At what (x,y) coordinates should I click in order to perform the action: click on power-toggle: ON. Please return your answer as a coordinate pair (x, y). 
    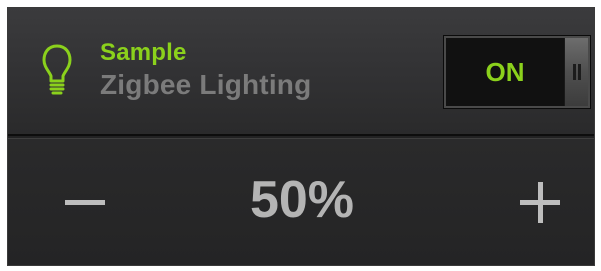
    Looking at the image, I should click on (517, 72).